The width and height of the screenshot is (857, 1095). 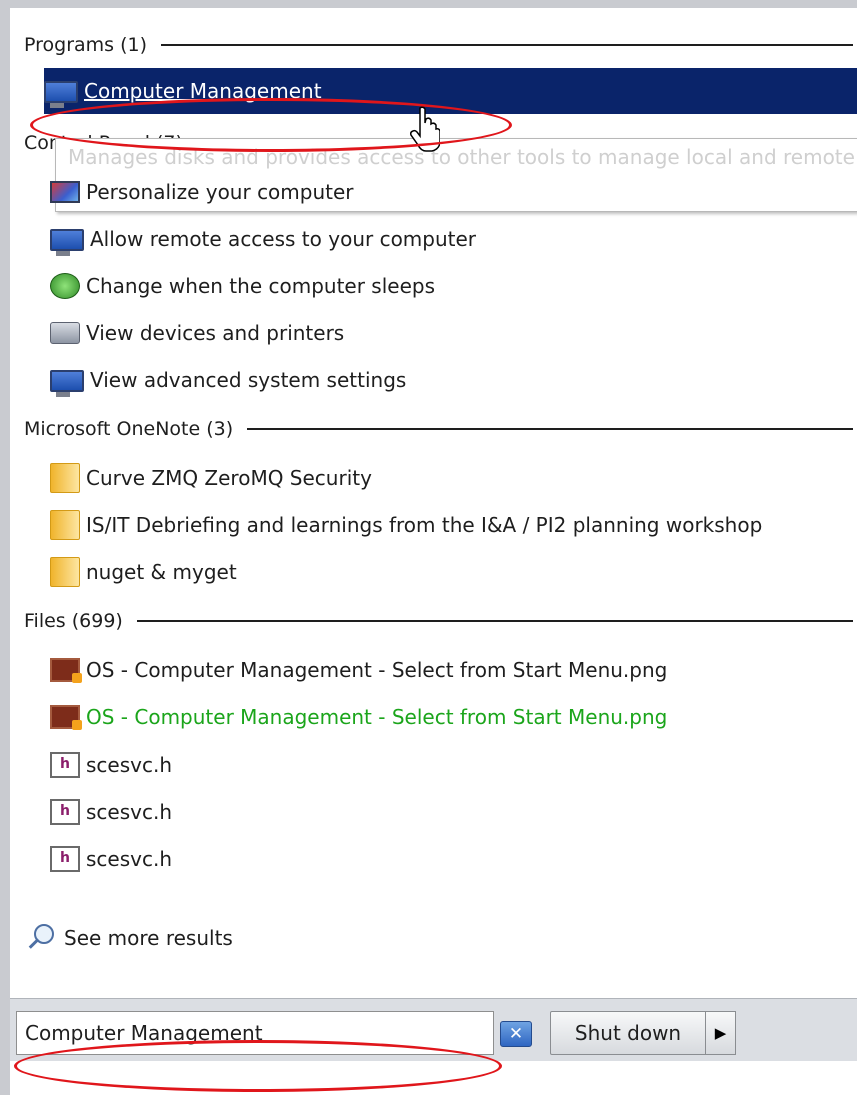 I want to click on result-personalize: Personalize your computer, so click(x=453, y=192).